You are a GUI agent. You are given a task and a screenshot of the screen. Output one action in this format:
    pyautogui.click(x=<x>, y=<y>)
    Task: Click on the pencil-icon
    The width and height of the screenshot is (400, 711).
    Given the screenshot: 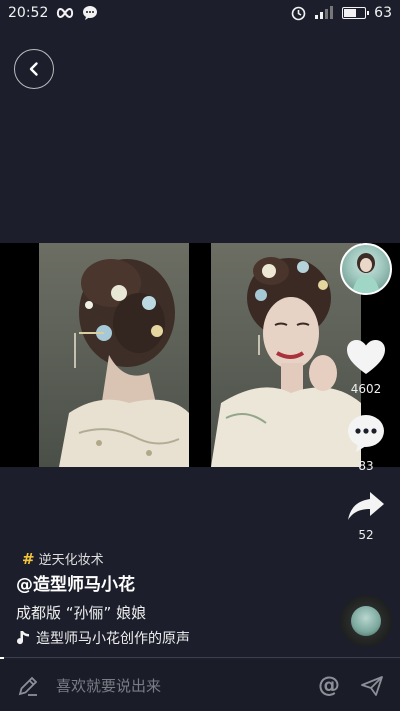 What is the action you would take?
    pyautogui.click(x=28, y=686)
    